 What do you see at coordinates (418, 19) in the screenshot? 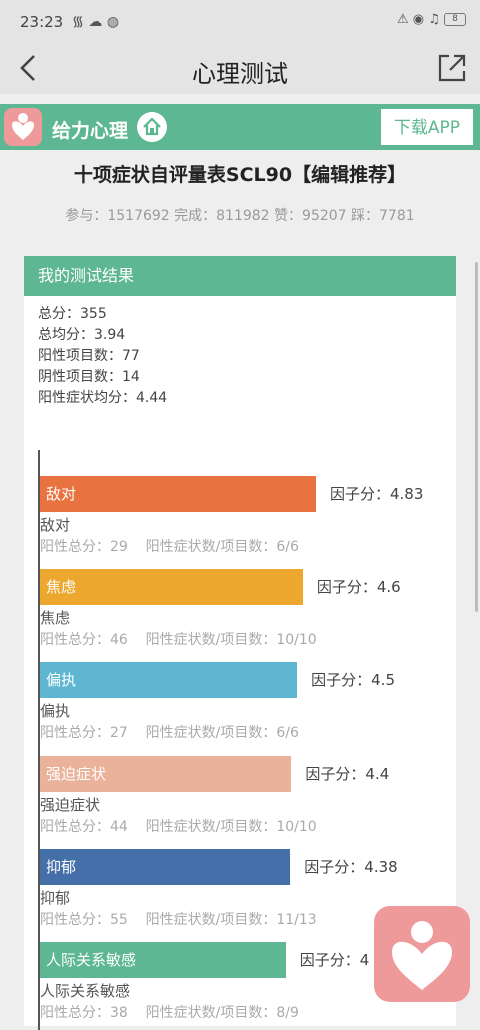
I see `status-icons: ⚠ ◉ ♫` at bounding box center [418, 19].